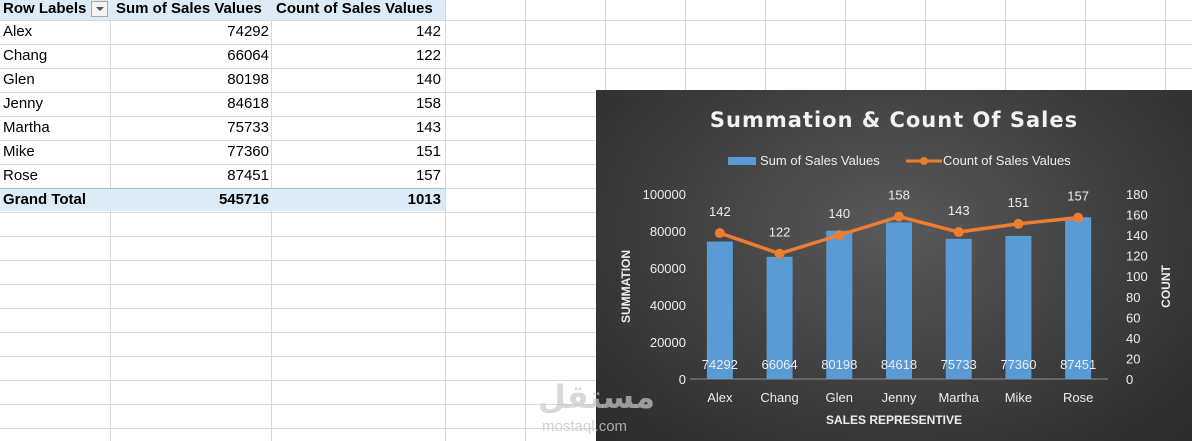  I want to click on line-data-label: 158, so click(899, 195).